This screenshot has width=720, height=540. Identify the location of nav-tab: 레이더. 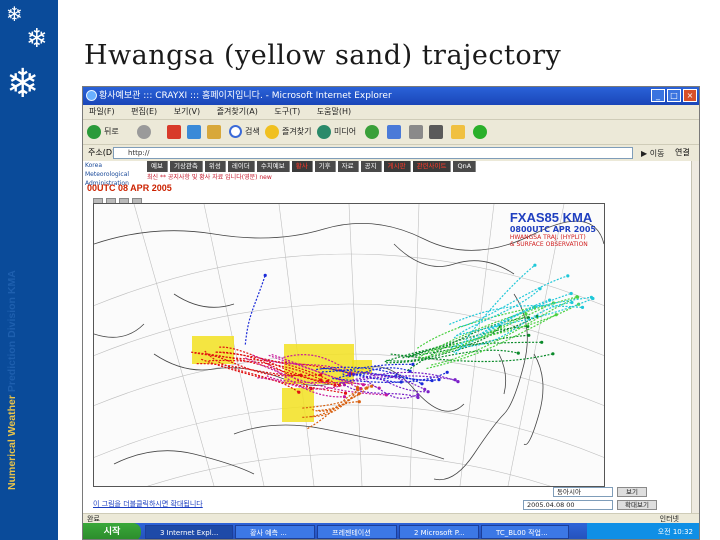
(241, 166).